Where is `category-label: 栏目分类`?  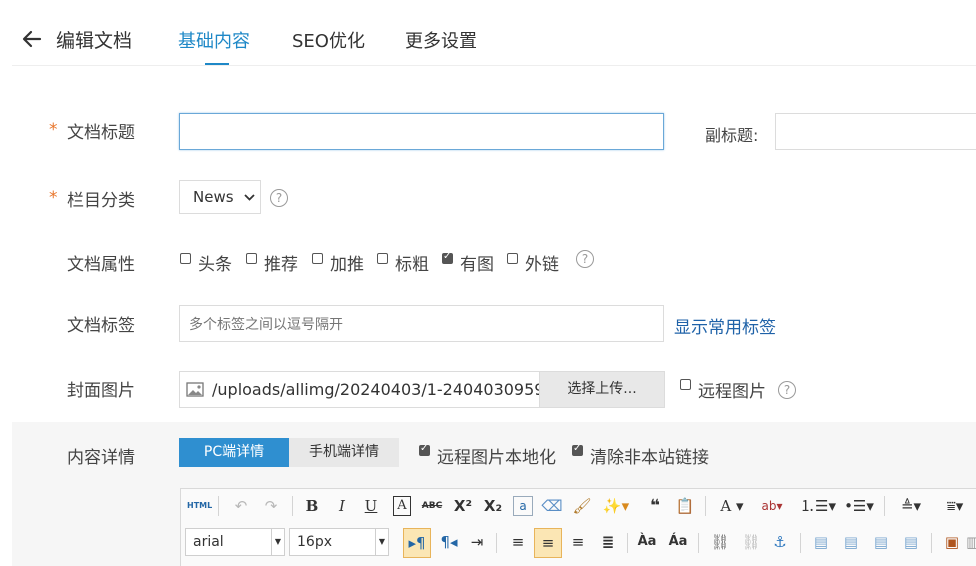
category-label: 栏目分类 is located at coordinates (101, 201).